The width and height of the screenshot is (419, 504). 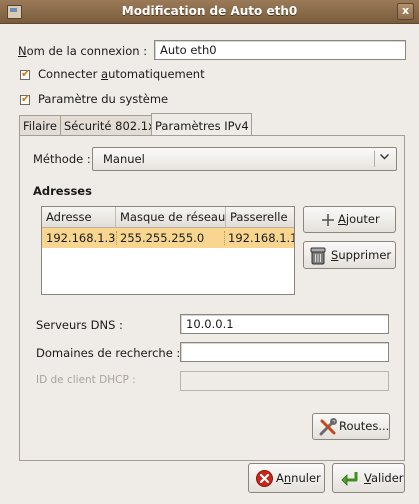 I want to click on cancel-button: Annuler, so click(x=286, y=478).